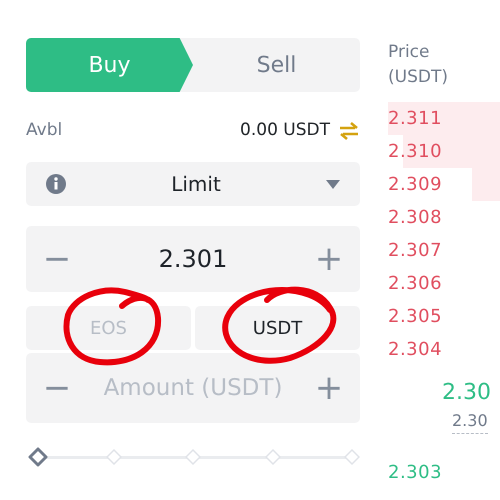 This screenshot has width=500, height=500. I want to click on order-type-select: Limit, so click(193, 184).